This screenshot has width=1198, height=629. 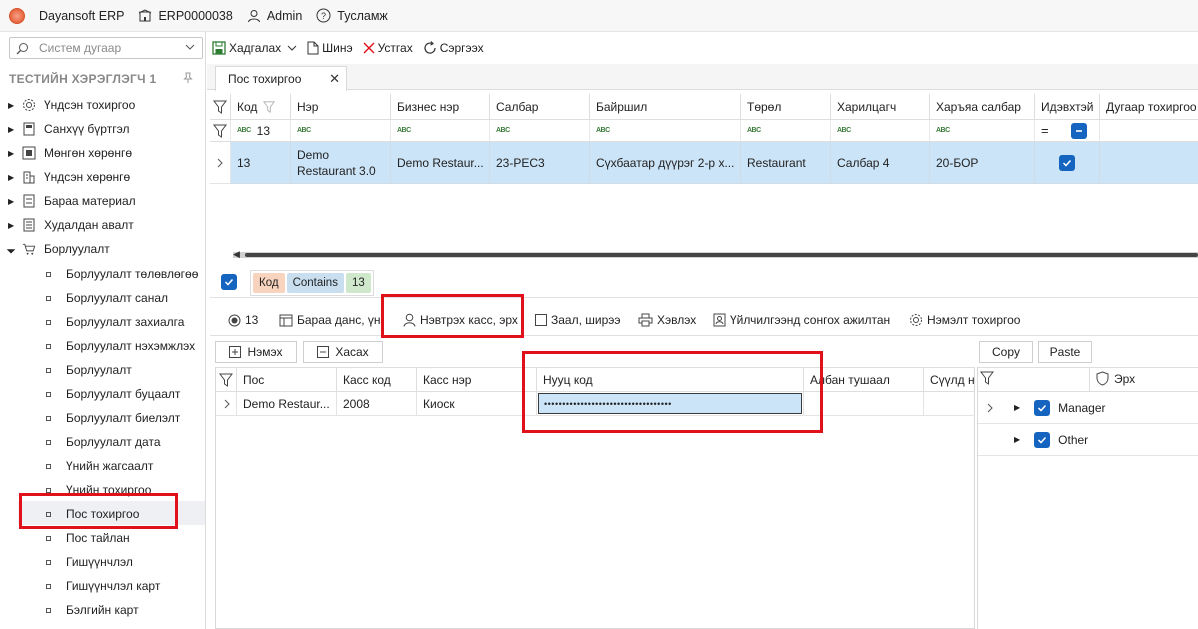 I want to click on module-sanhuu: ▶ Санхүү бүртгэл, so click(x=64, y=129).